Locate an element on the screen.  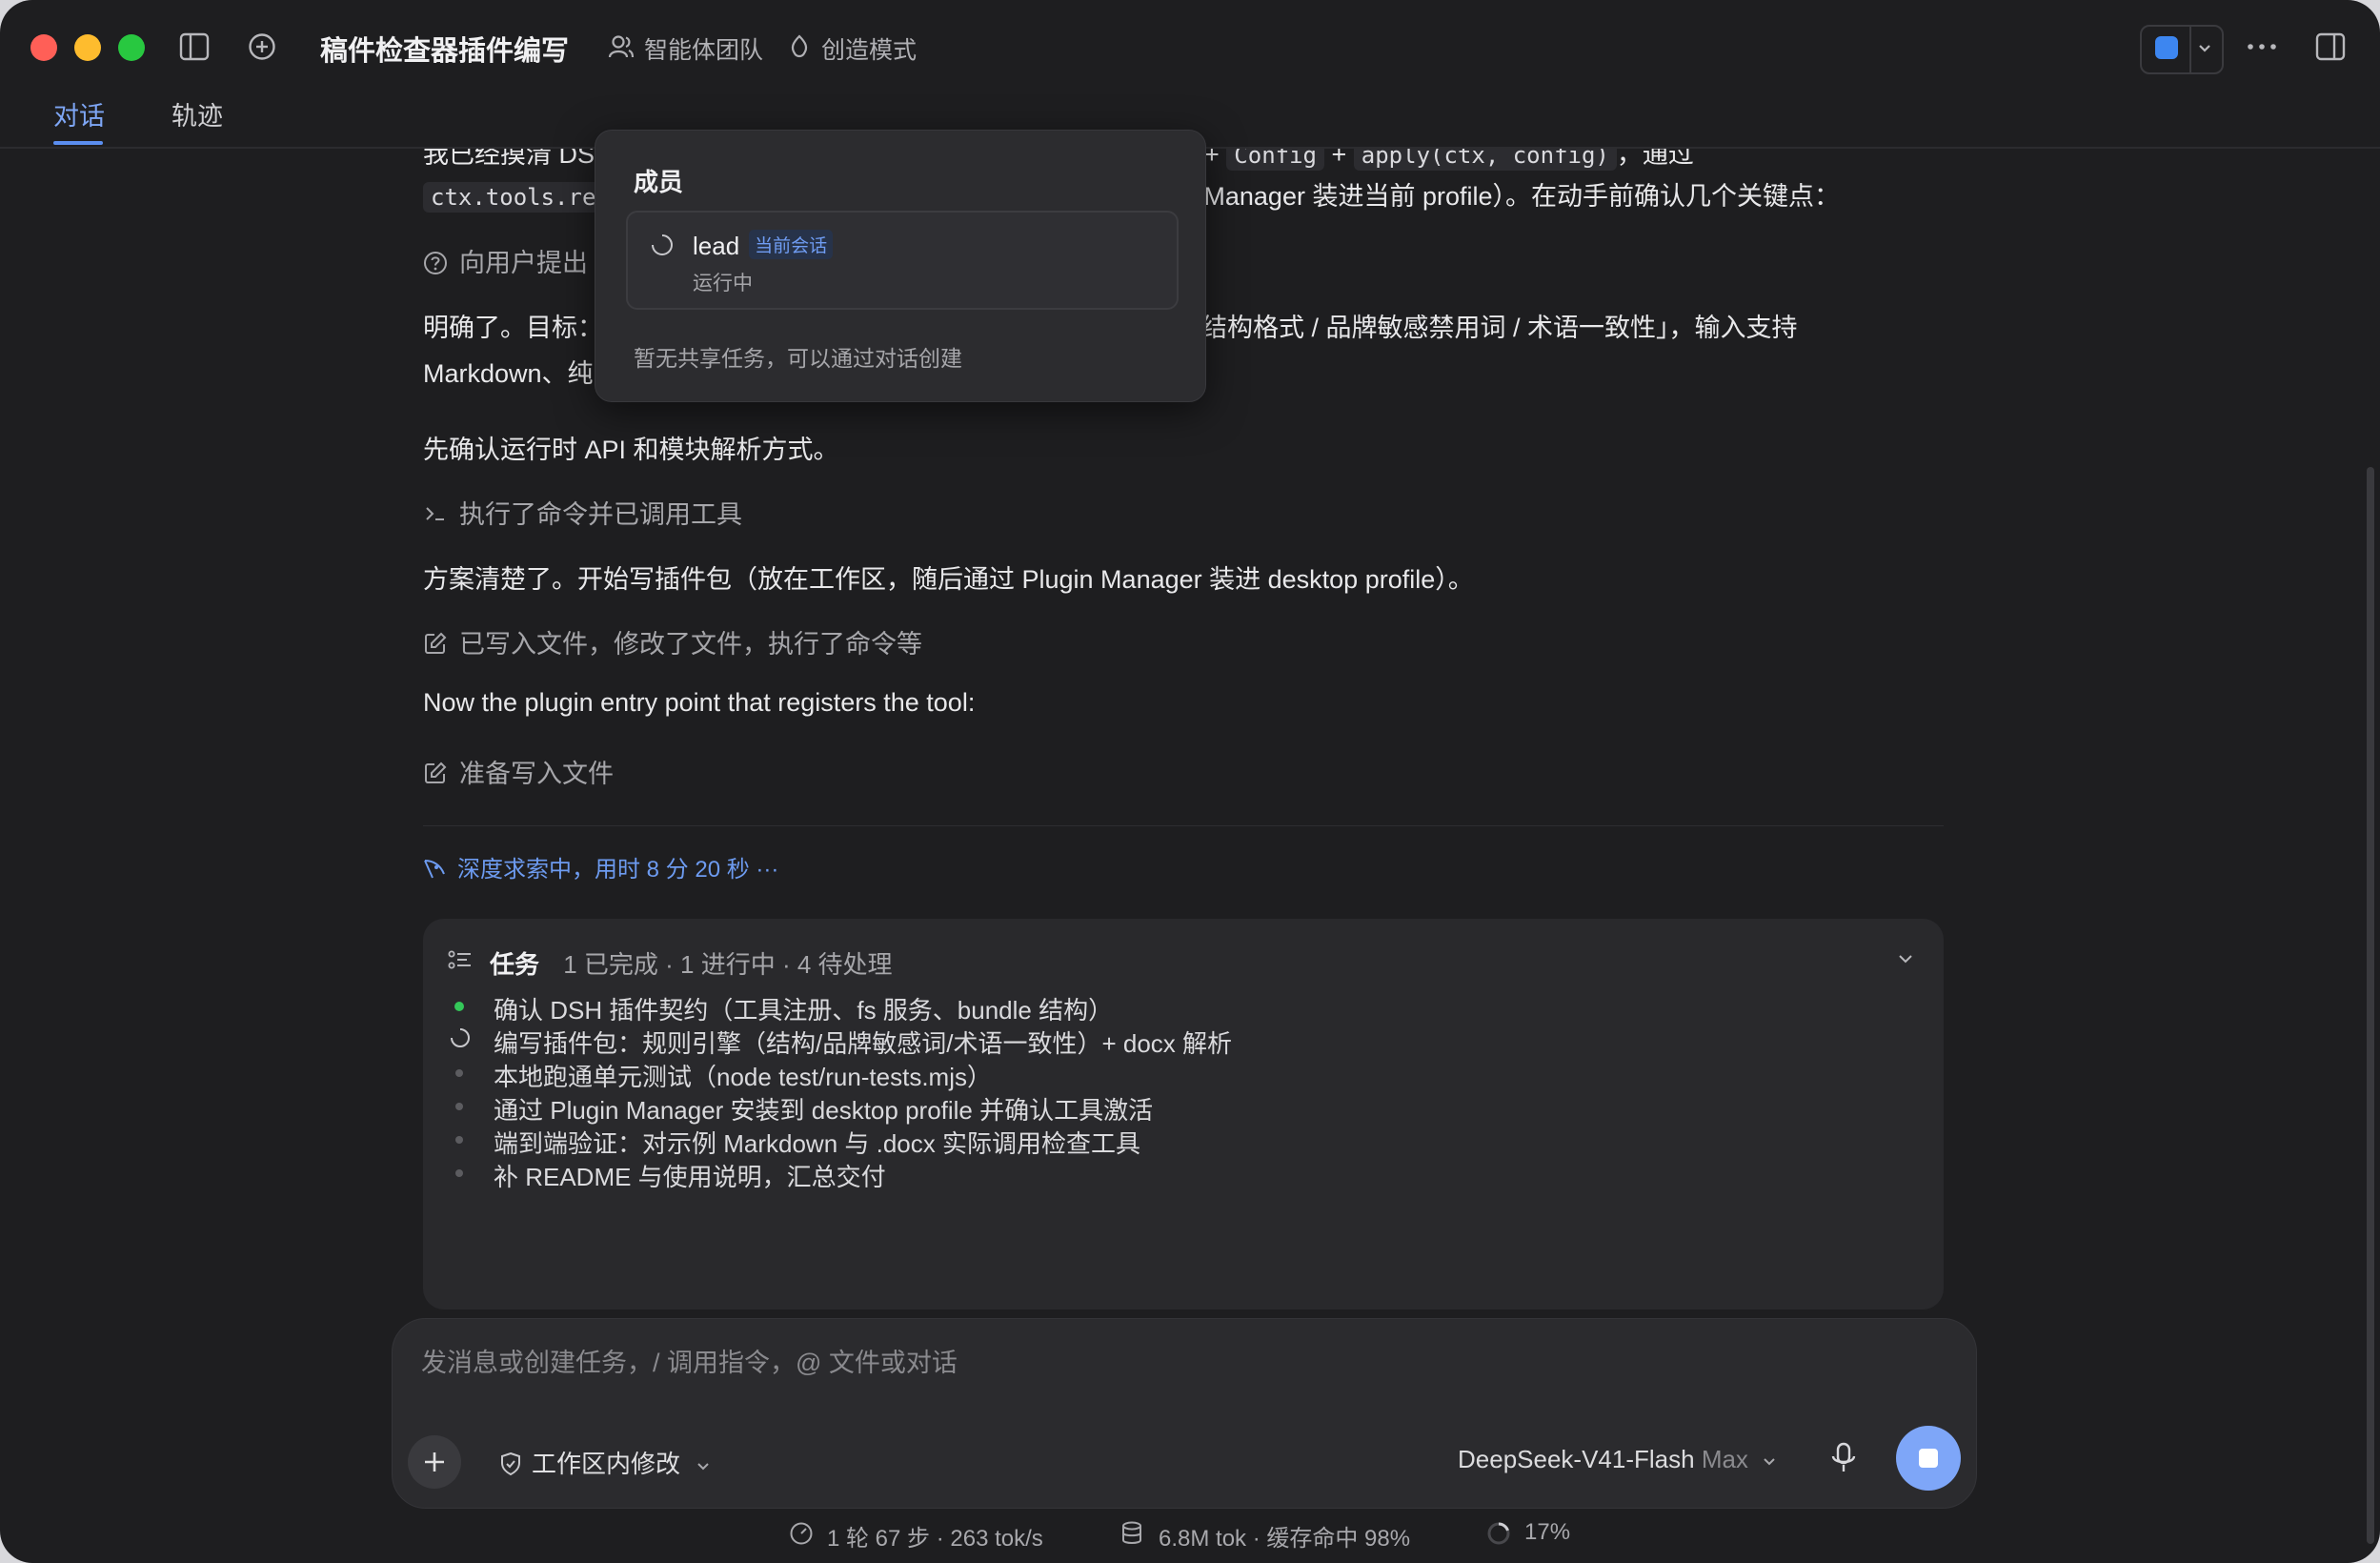
tab-trajectory: 轨迹 is located at coordinates (197, 113).